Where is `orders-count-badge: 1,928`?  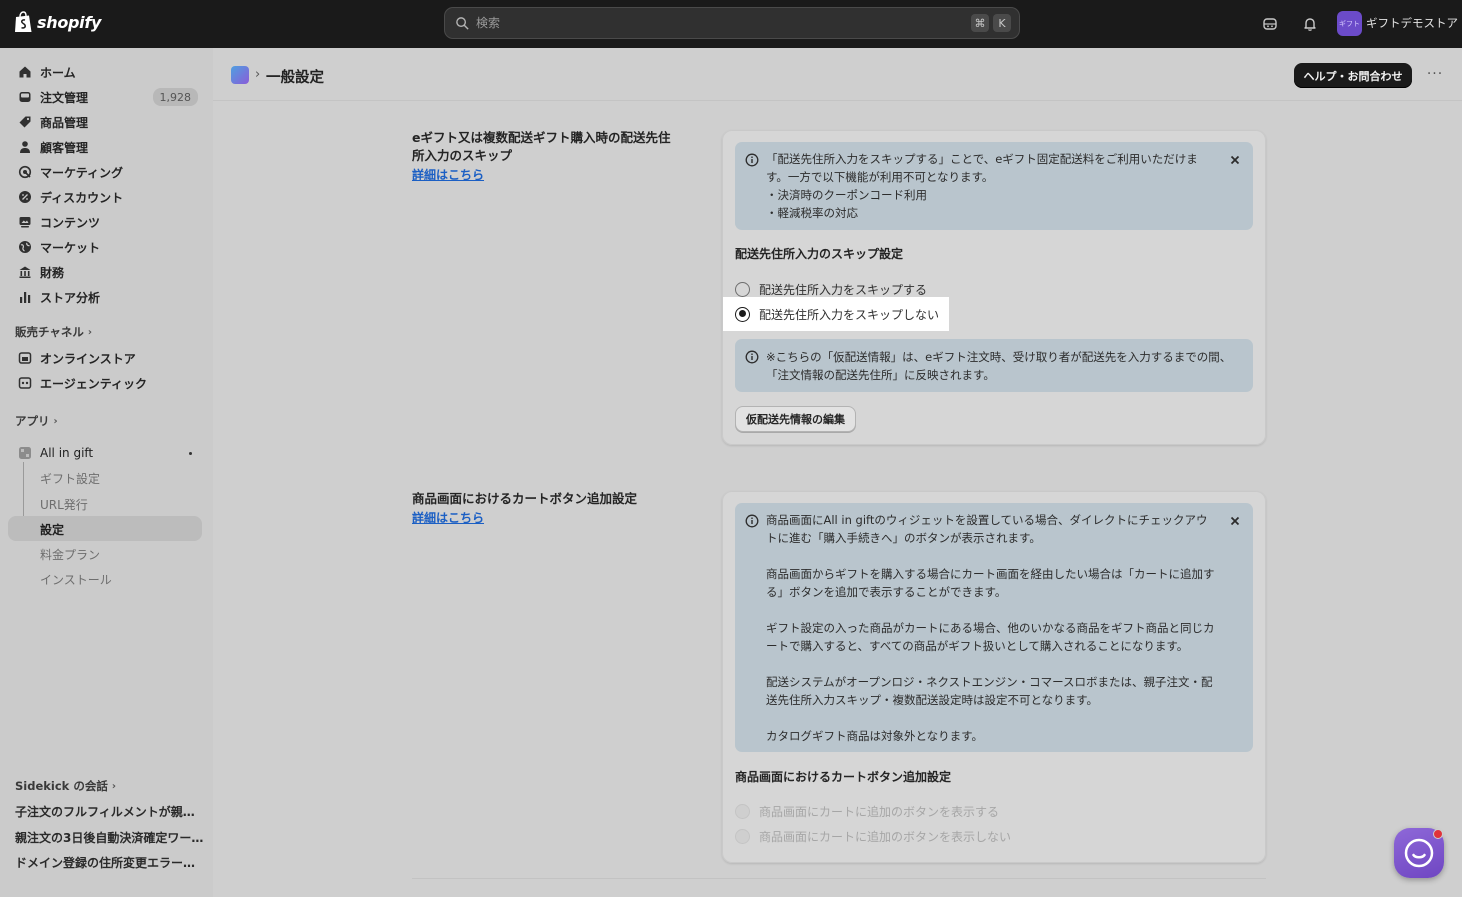
orders-count-badge: 1,928 is located at coordinates (175, 97).